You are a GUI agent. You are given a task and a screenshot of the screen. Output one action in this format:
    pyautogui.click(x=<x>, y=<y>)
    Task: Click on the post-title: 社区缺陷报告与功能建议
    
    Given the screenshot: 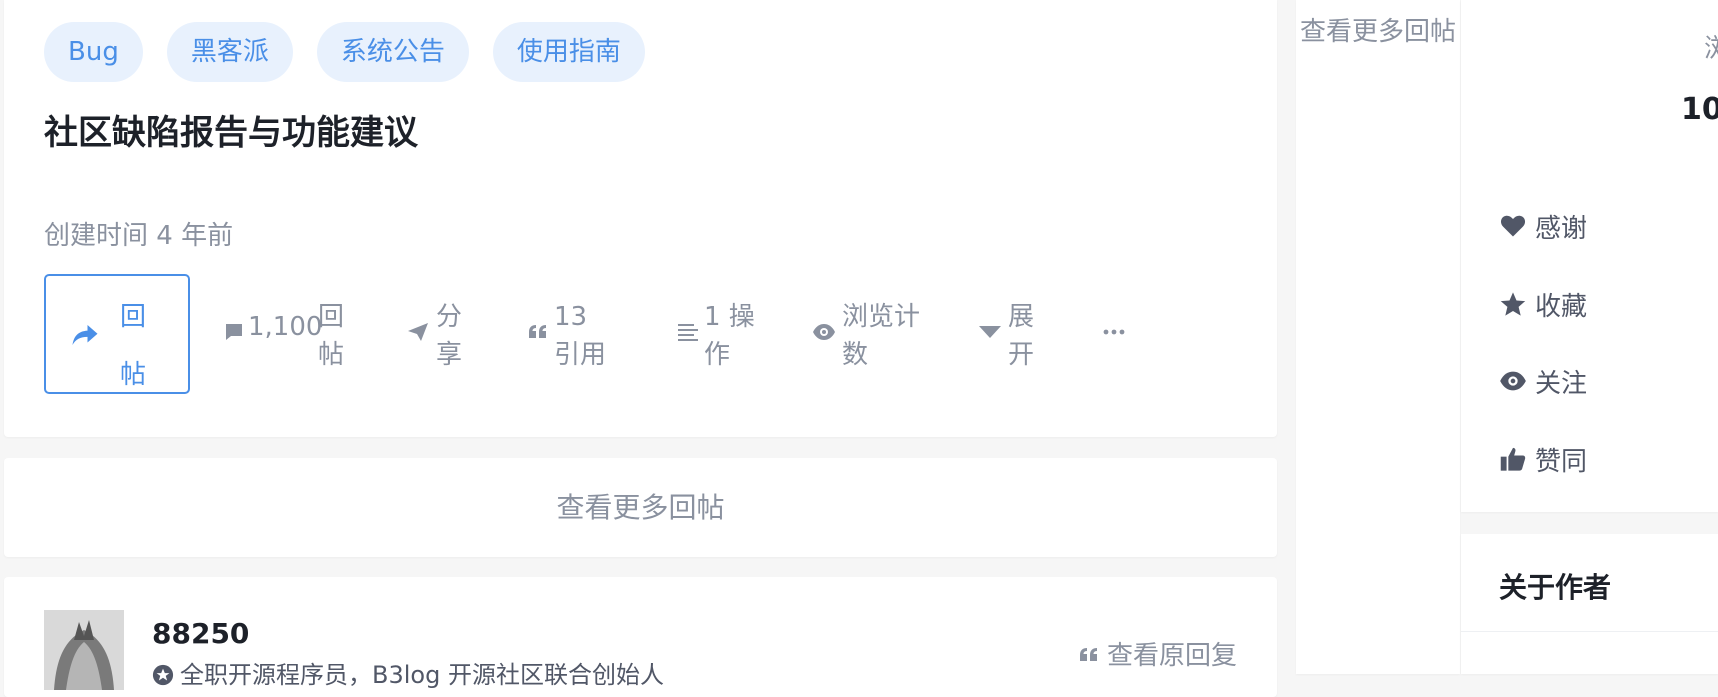 What is the action you would take?
    pyautogui.click(x=231, y=133)
    